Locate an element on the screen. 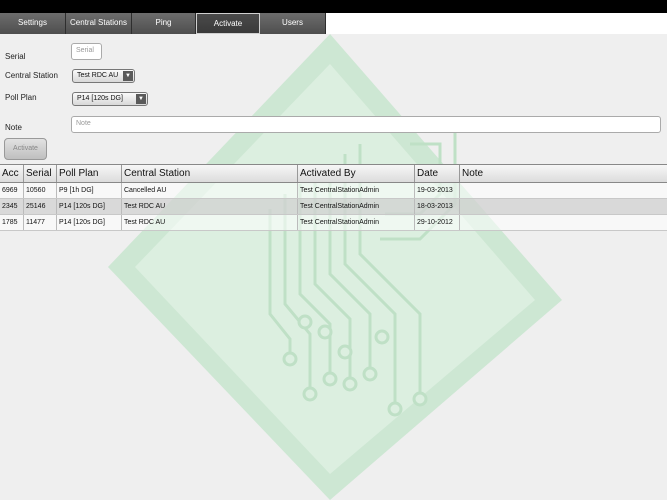  central-station-label: Central Station is located at coordinates (31, 75).